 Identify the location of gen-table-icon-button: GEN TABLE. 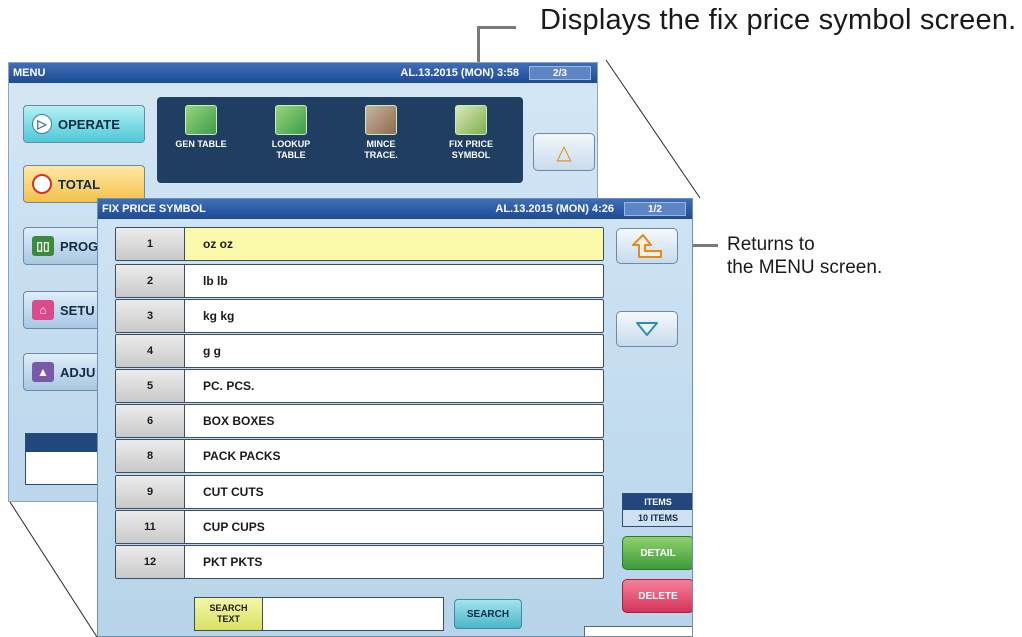
(201, 127).